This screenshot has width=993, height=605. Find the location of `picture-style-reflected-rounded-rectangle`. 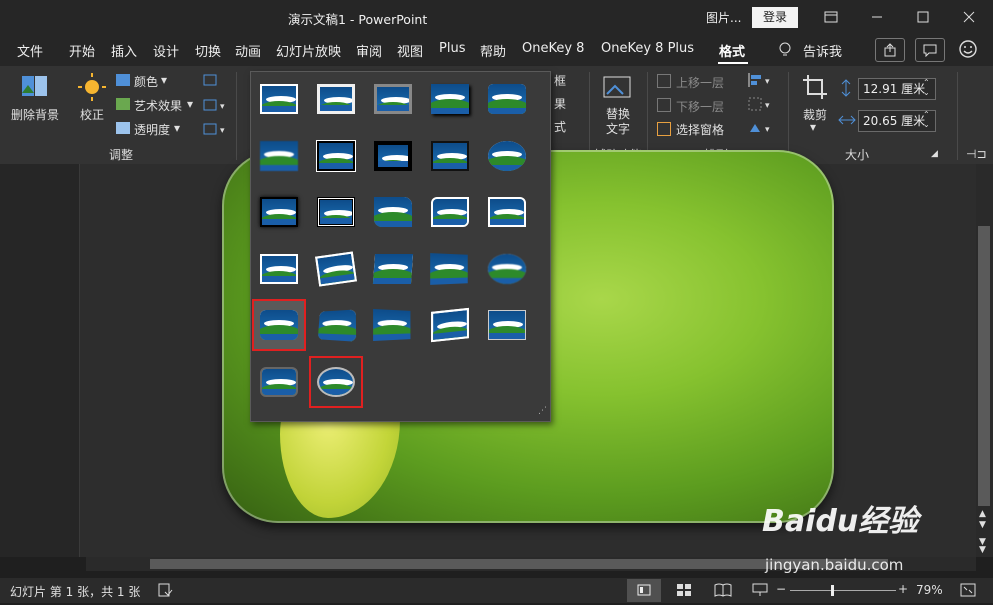

picture-style-reflected-rounded-rectangle is located at coordinates (507, 99).